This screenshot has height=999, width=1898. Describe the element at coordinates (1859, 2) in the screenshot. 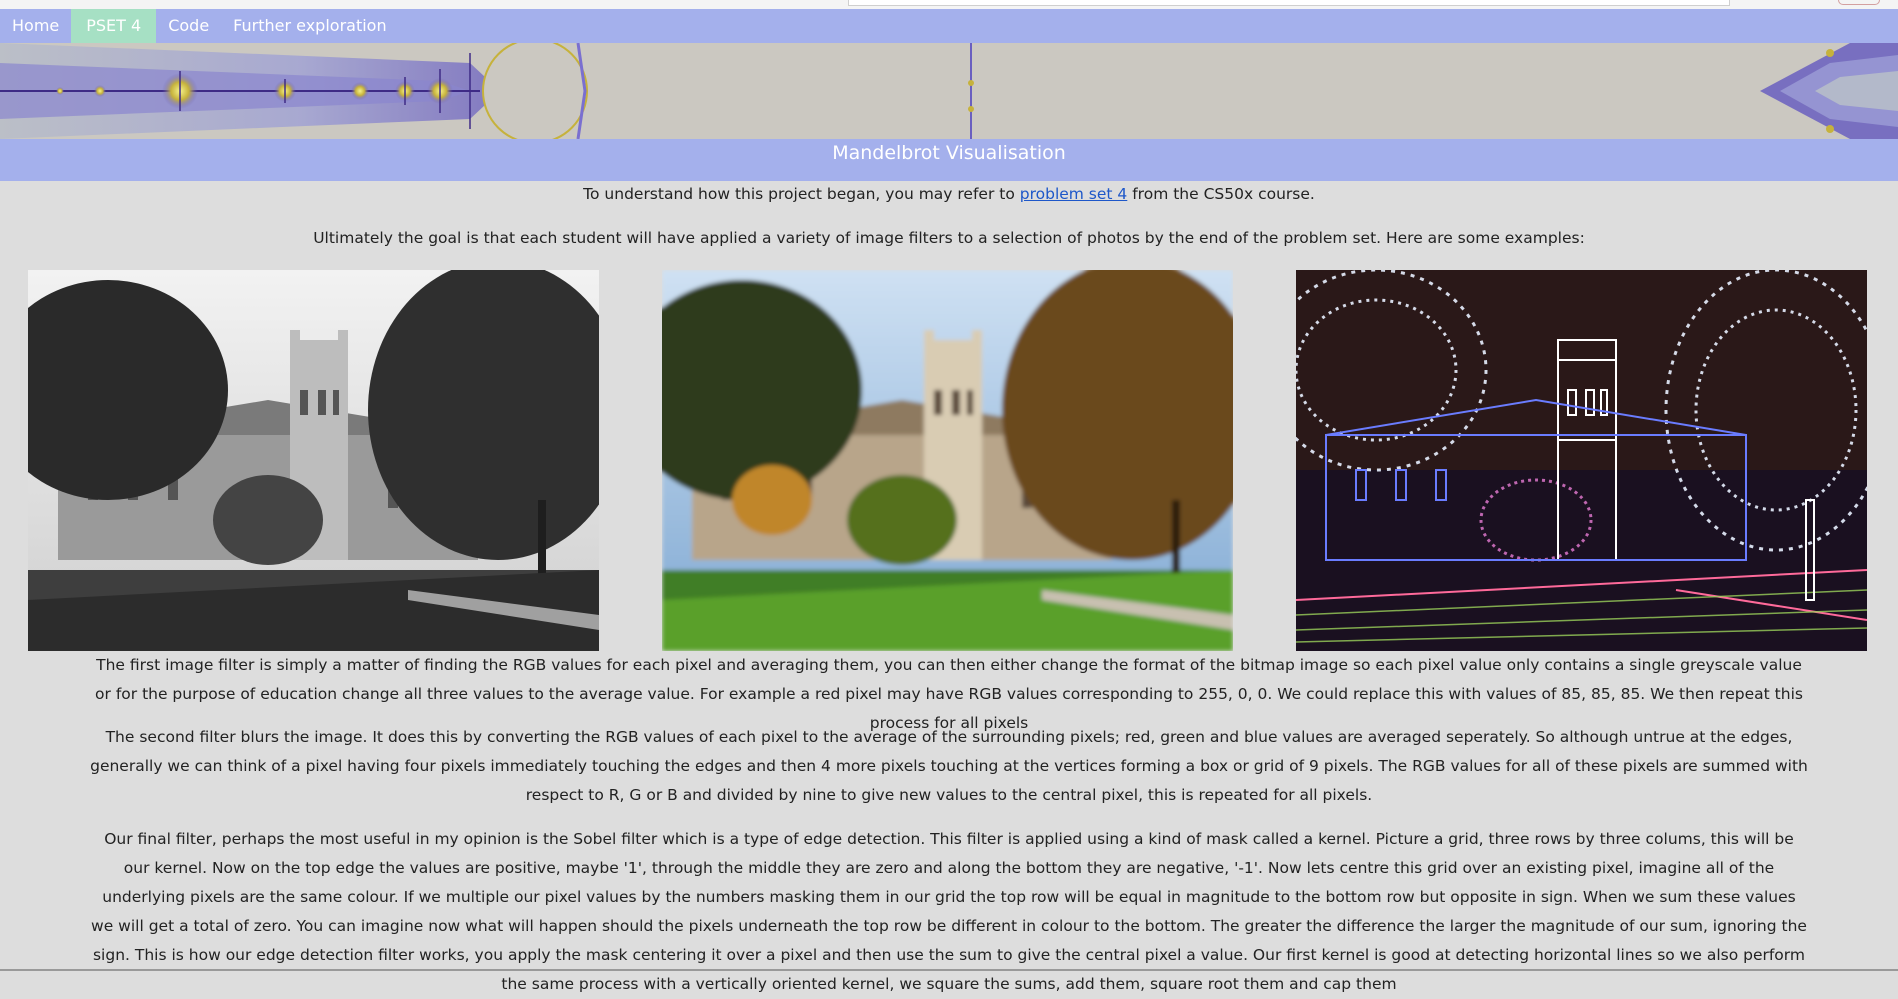

I see `toolbar-button-edge` at that location.